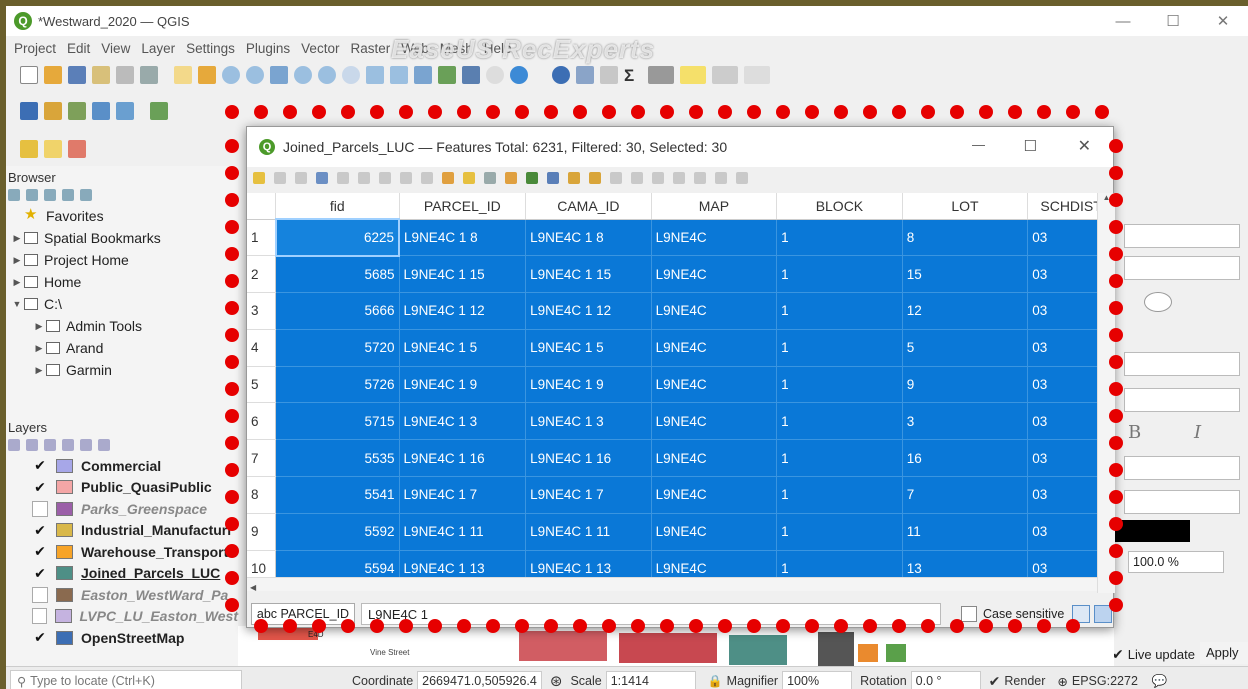  What do you see at coordinates (40, 616) in the screenshot?
I see `layer-visibility-checkbox` at bounding box center [40, 616].